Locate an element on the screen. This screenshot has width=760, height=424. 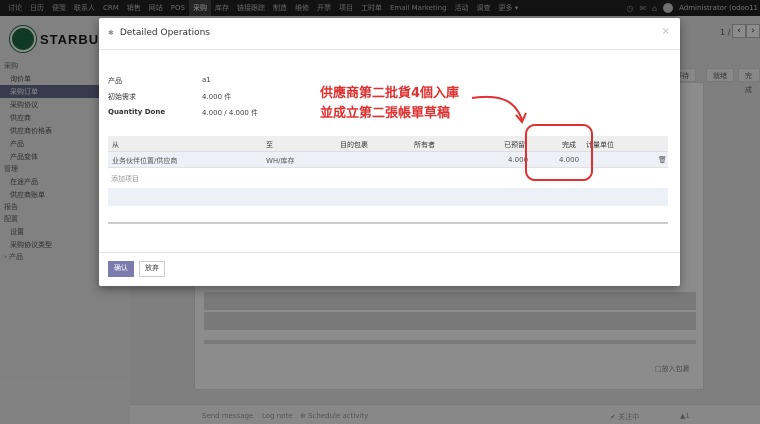
field-label: 初始需求 is located at coordinates (122, 97).